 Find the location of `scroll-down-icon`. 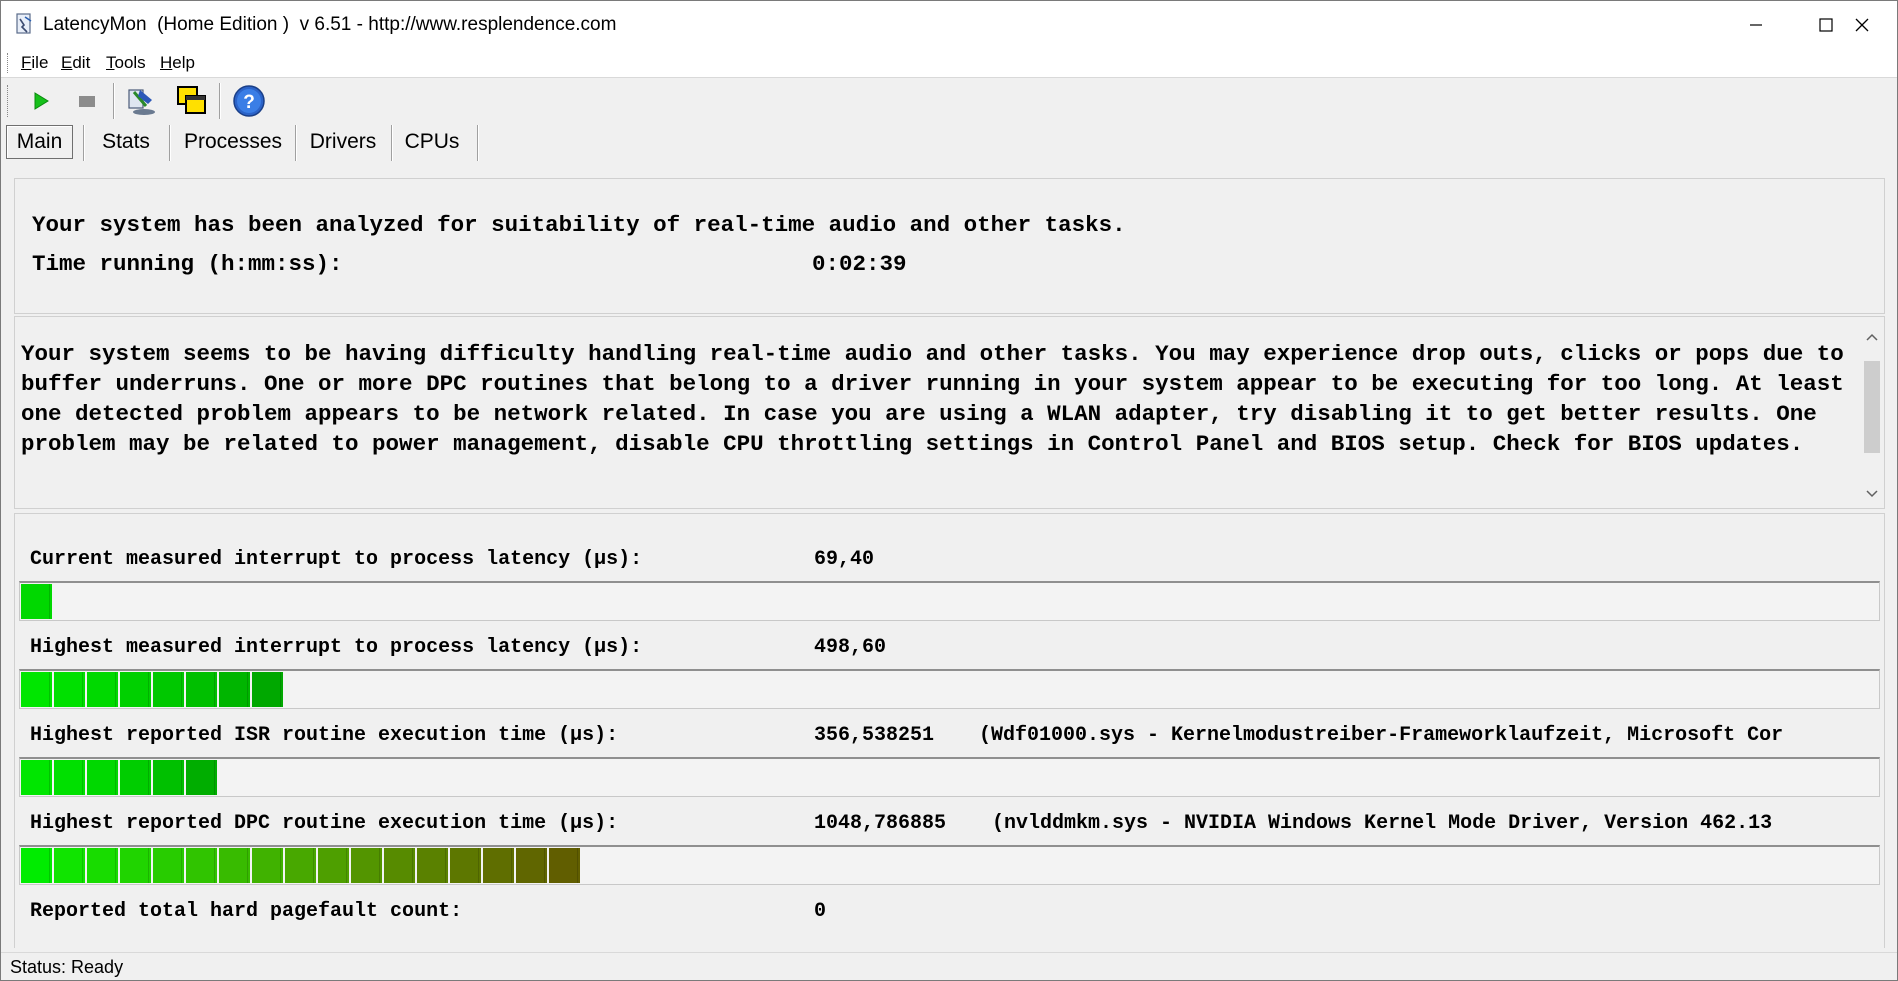

scroll-down-icon is located at coordinates (1872, 494).